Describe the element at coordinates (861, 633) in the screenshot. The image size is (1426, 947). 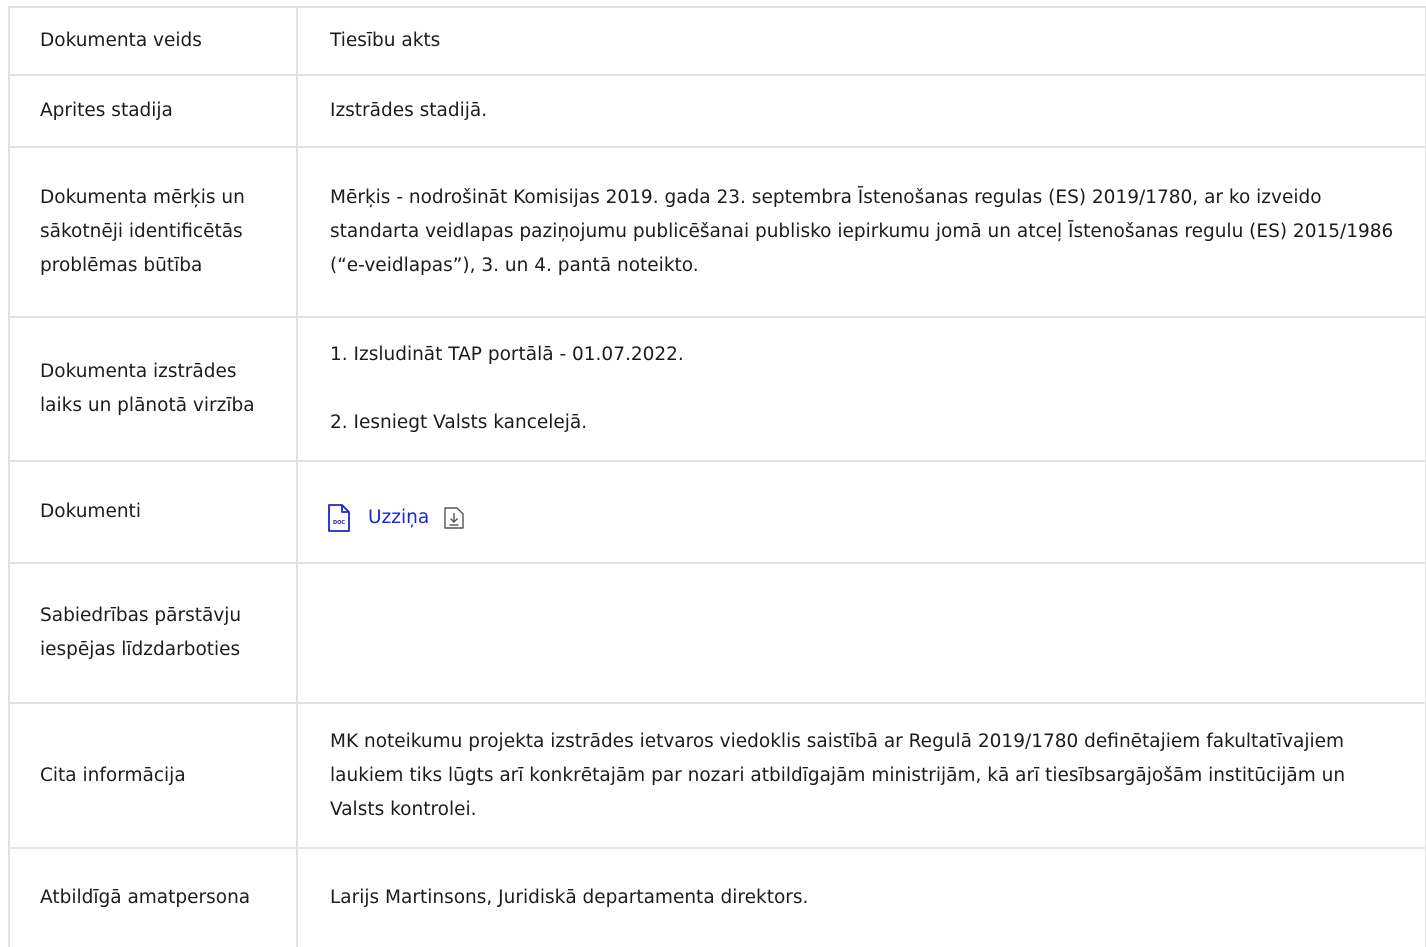
I see `row-value-public-participation` at that location.